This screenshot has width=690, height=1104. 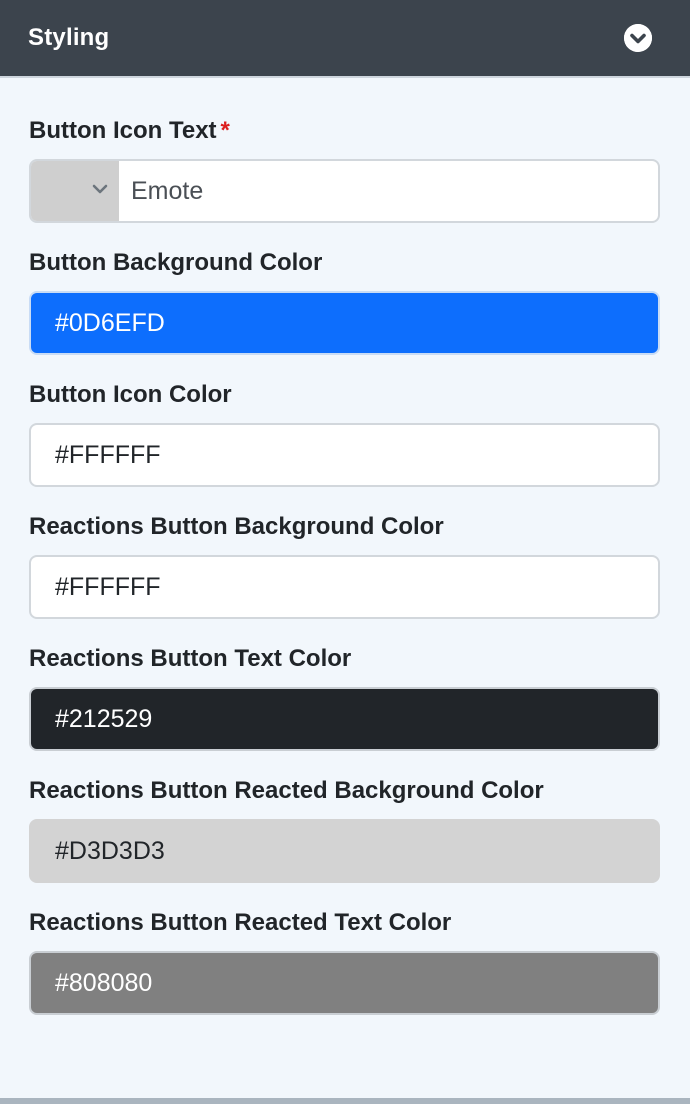 I want to click on button-icon-color-input: #FFFFFF, so click(x=344, y=455).